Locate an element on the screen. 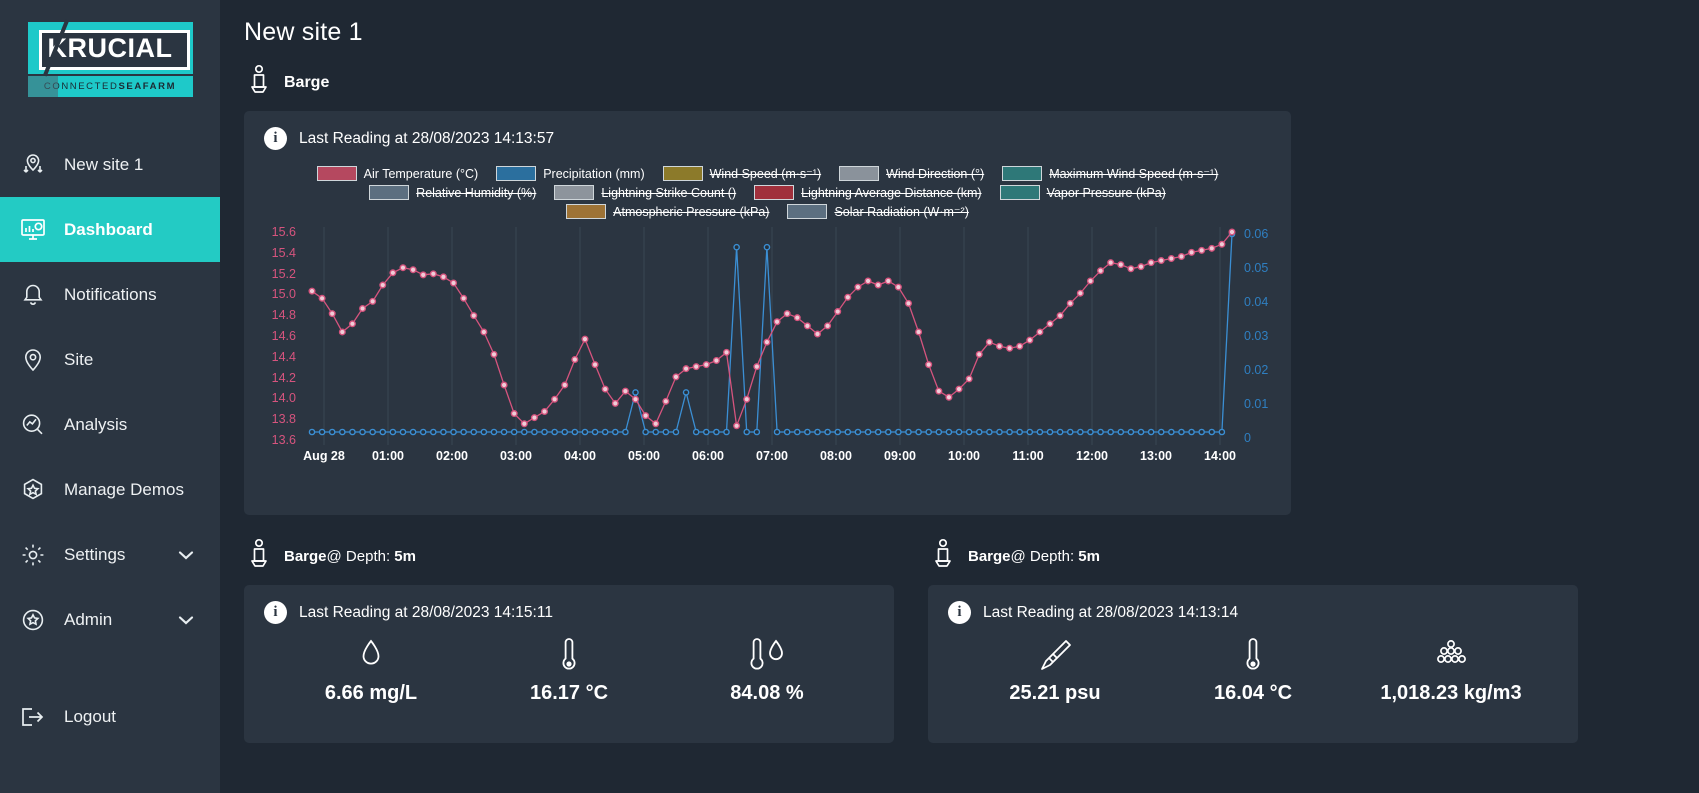 This screenshot has width=1699, height=793. sidebar-item-dashboard: Dashboard is located at coordinates (110, 229).